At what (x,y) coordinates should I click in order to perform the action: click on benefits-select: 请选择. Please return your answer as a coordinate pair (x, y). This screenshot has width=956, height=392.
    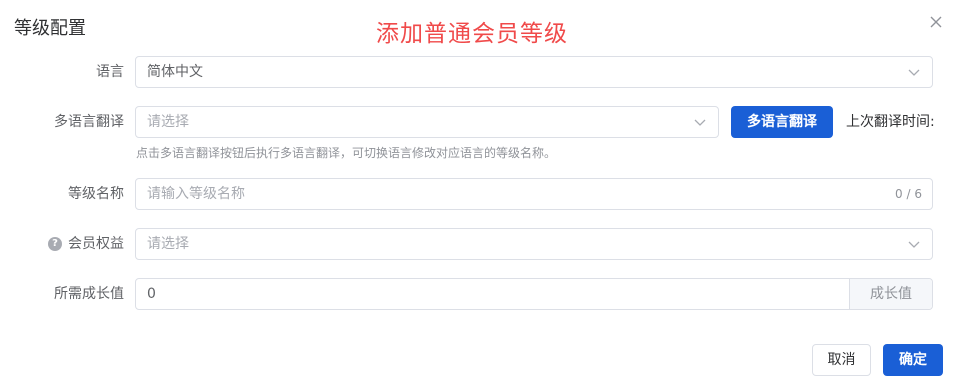
    Looking at the image, I should click on (534, 244).